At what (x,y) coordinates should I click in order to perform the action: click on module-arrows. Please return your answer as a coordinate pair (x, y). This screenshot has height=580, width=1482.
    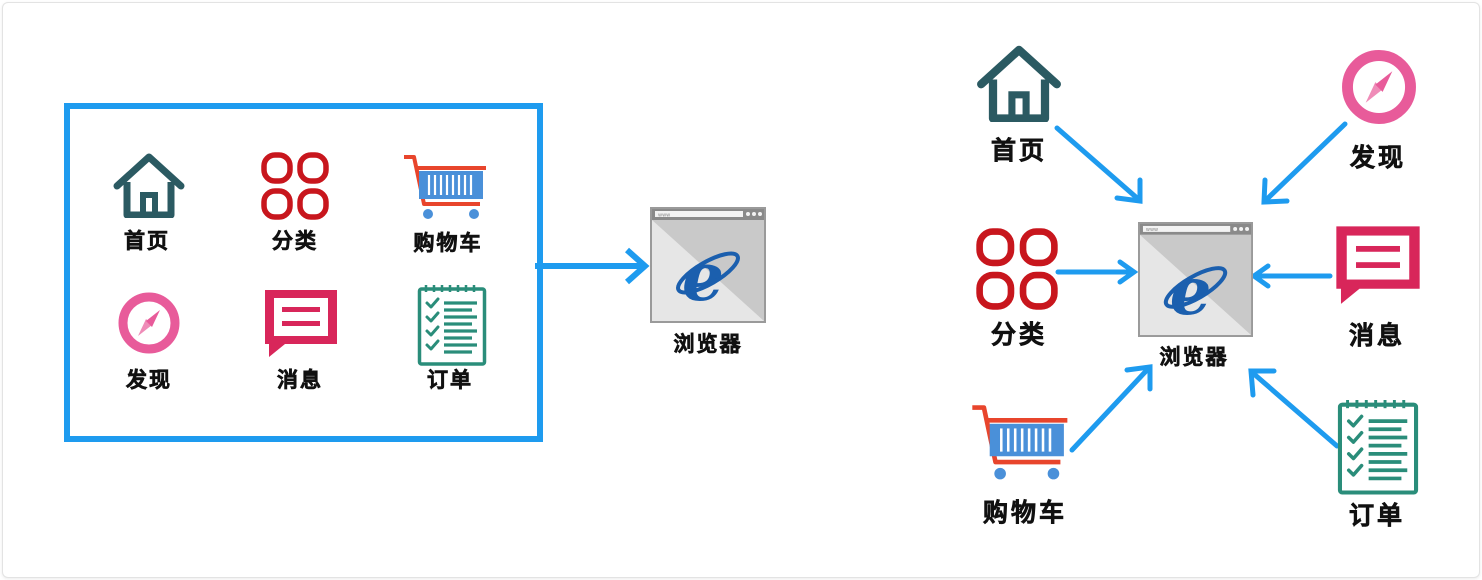
    Looking at the image, I should click on (1201, 287).